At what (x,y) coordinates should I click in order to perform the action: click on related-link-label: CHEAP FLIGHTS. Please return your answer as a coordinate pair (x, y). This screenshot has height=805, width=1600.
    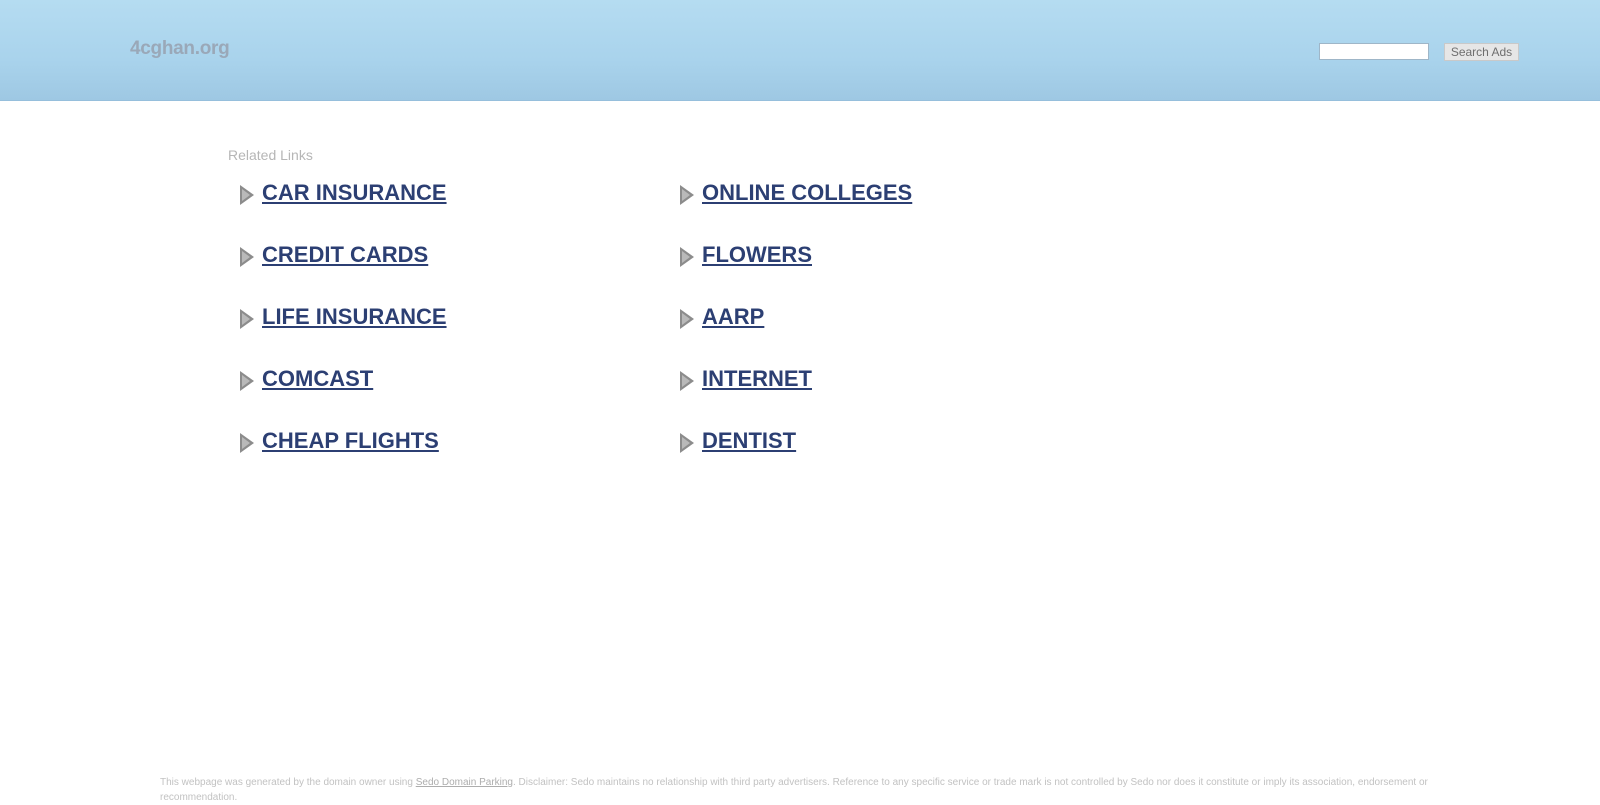
    Looking at the image, I should click on (350, 441).